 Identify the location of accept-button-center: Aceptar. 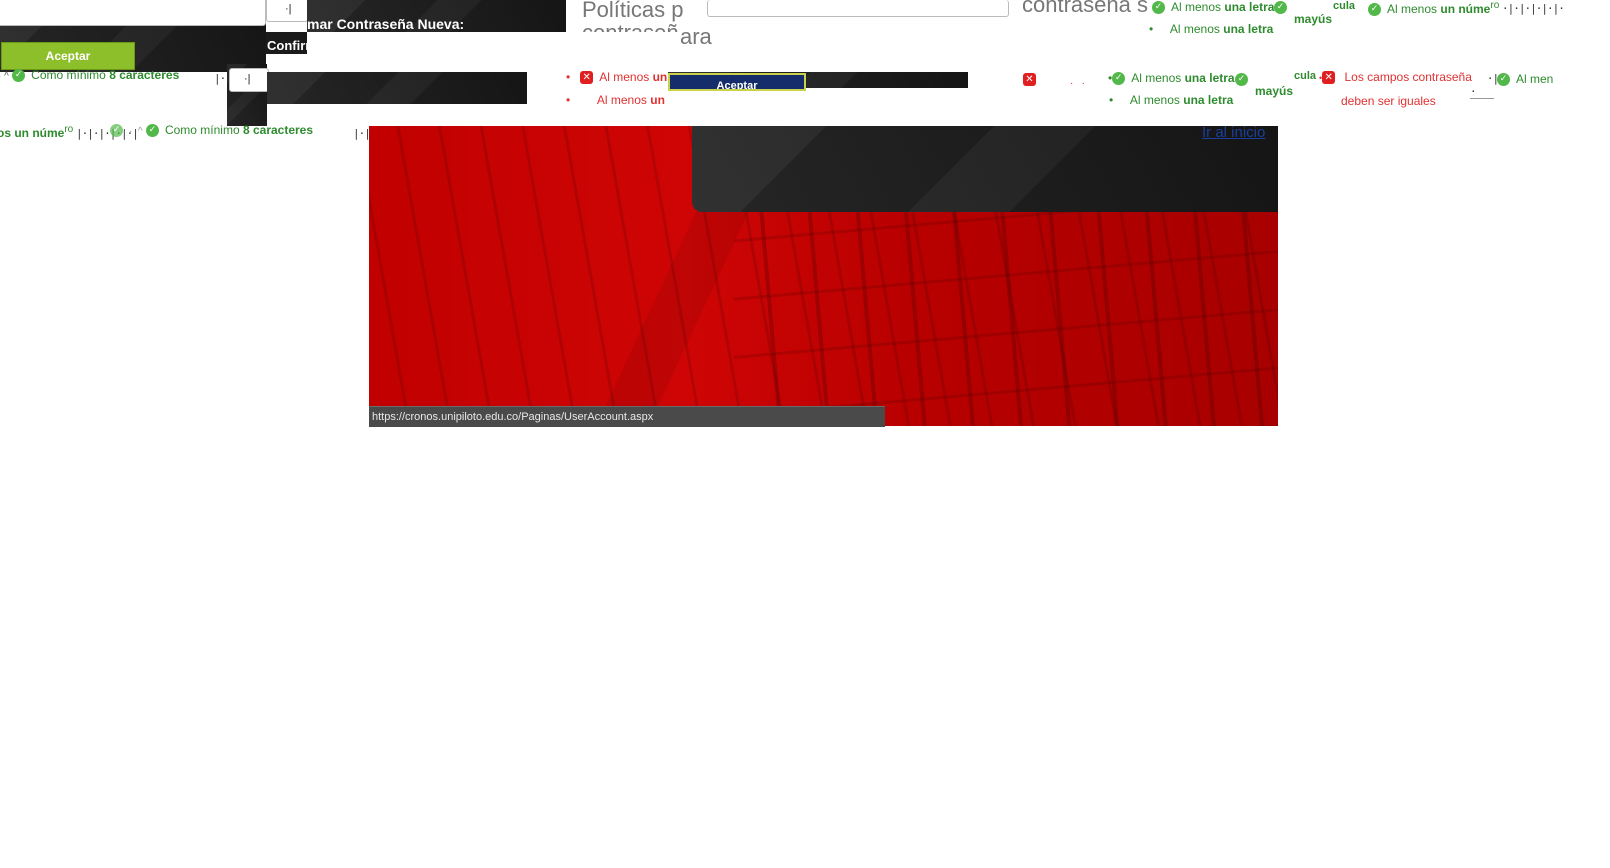
(737, 82).